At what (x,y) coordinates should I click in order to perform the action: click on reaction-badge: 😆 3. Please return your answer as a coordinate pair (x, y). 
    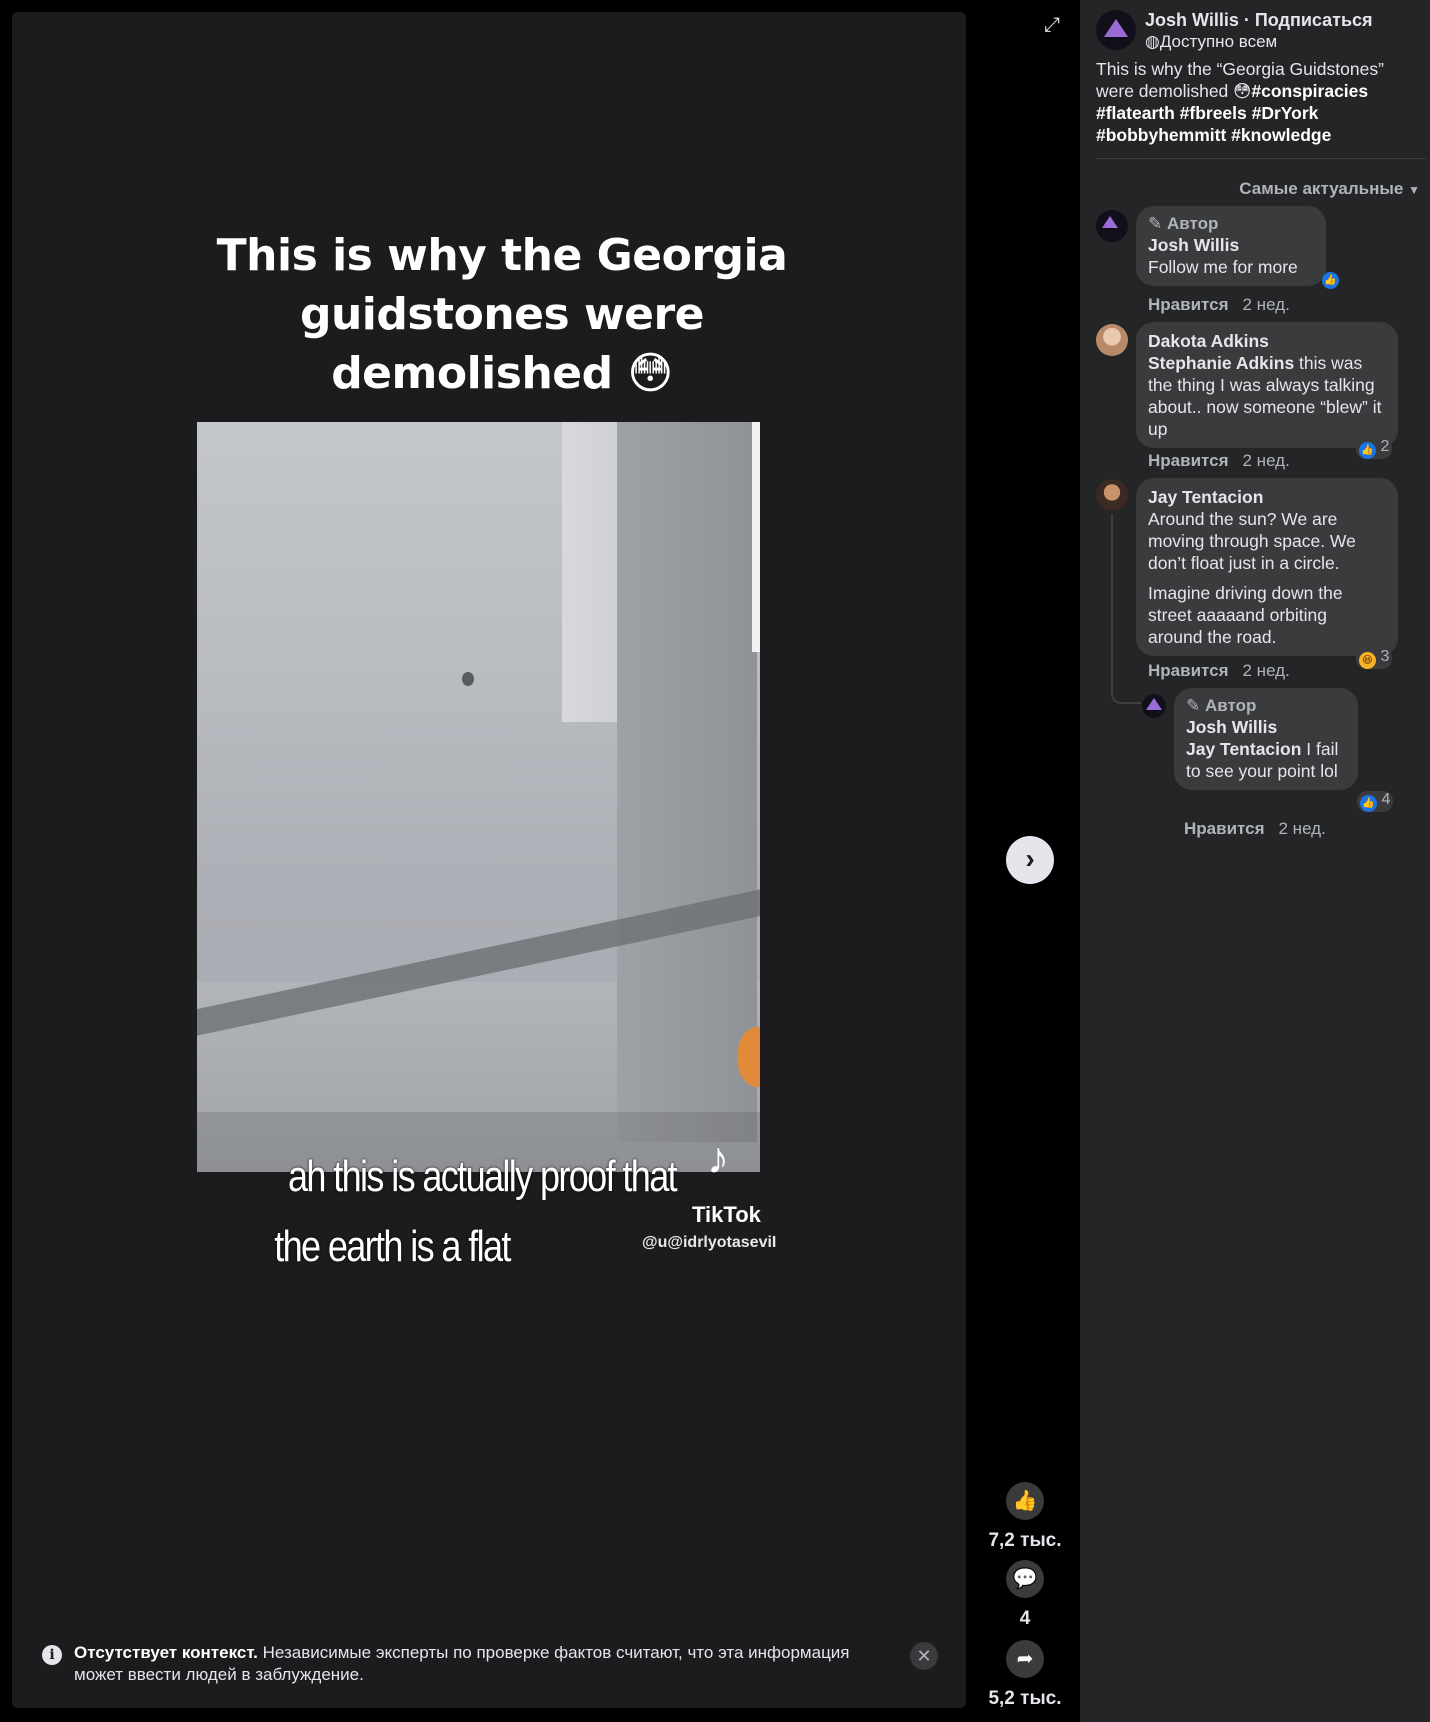
    Looking at the image, I should click on (1374, 658).